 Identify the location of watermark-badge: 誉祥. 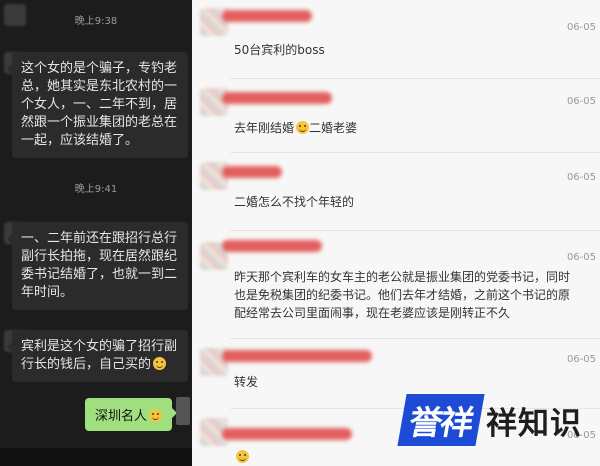
(441, 420).